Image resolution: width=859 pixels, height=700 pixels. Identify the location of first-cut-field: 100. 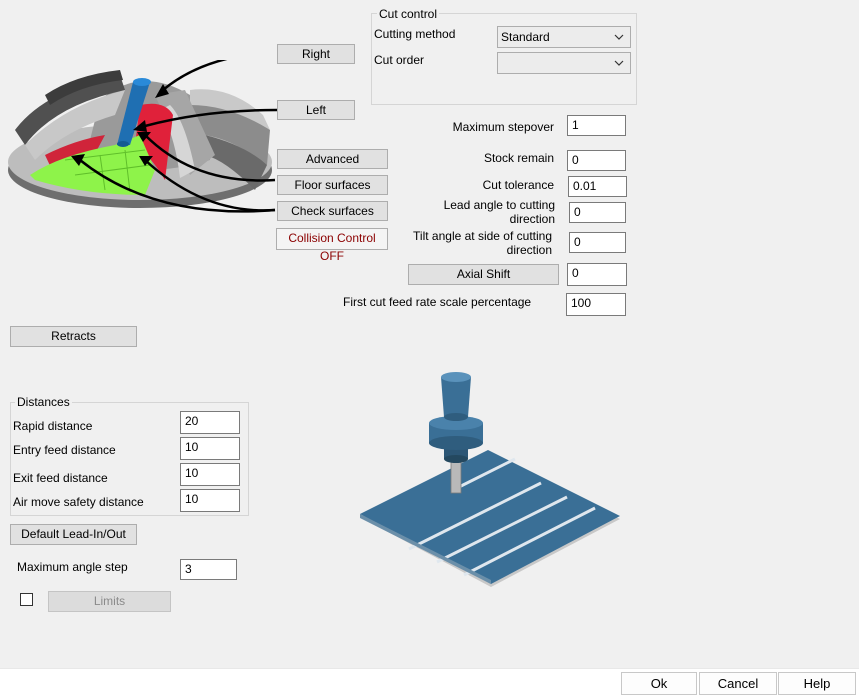
(596, 304).